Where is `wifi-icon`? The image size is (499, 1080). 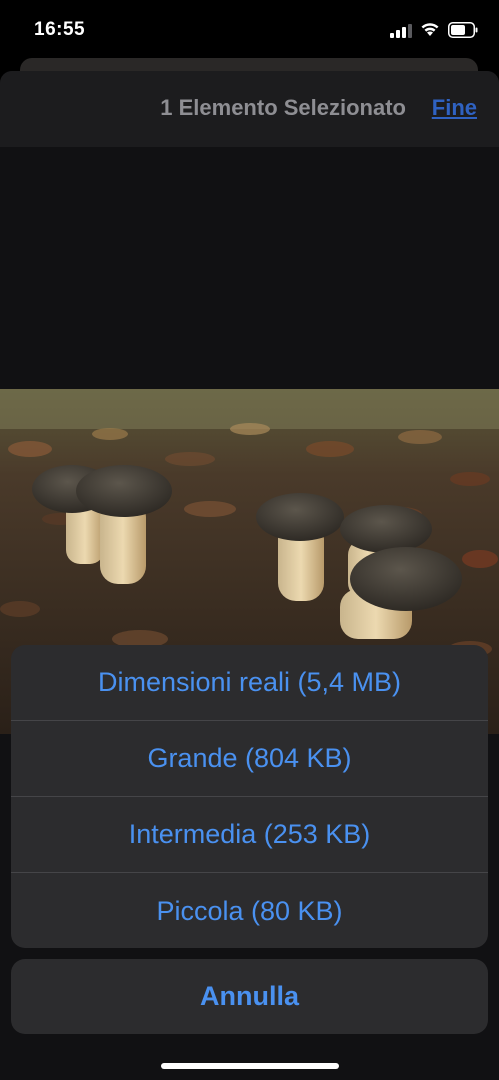
wifi-icon is located at coordinates (430, 29).